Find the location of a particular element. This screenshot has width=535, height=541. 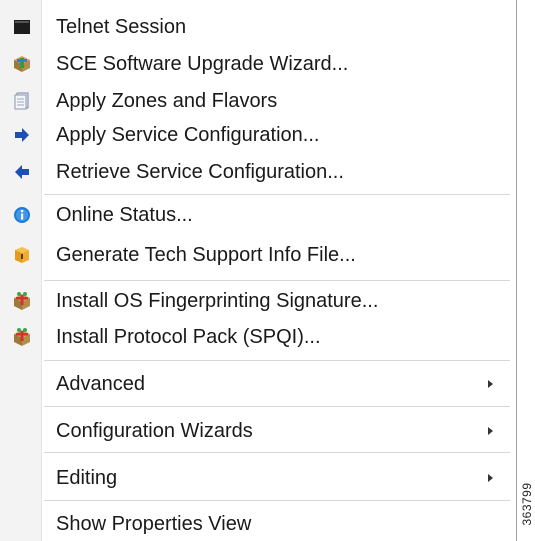

menu-item-label: Advanced is located at coordinates (100, 384).